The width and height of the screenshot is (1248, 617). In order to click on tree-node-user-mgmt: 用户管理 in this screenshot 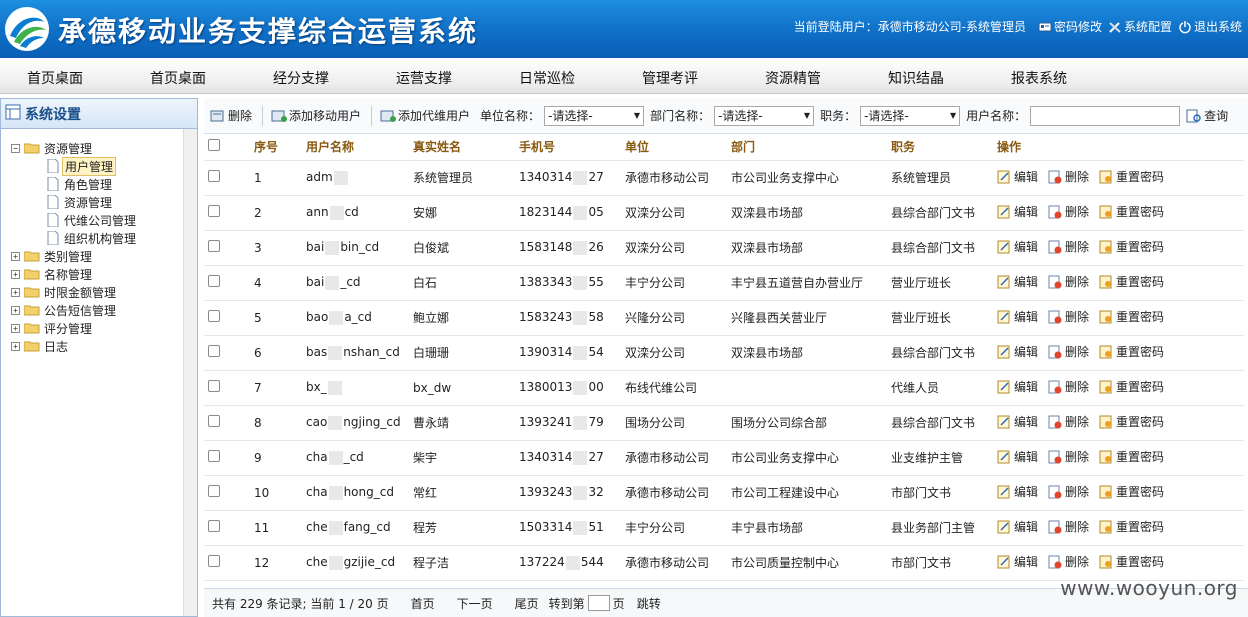, I will do `click(99, 166)`.